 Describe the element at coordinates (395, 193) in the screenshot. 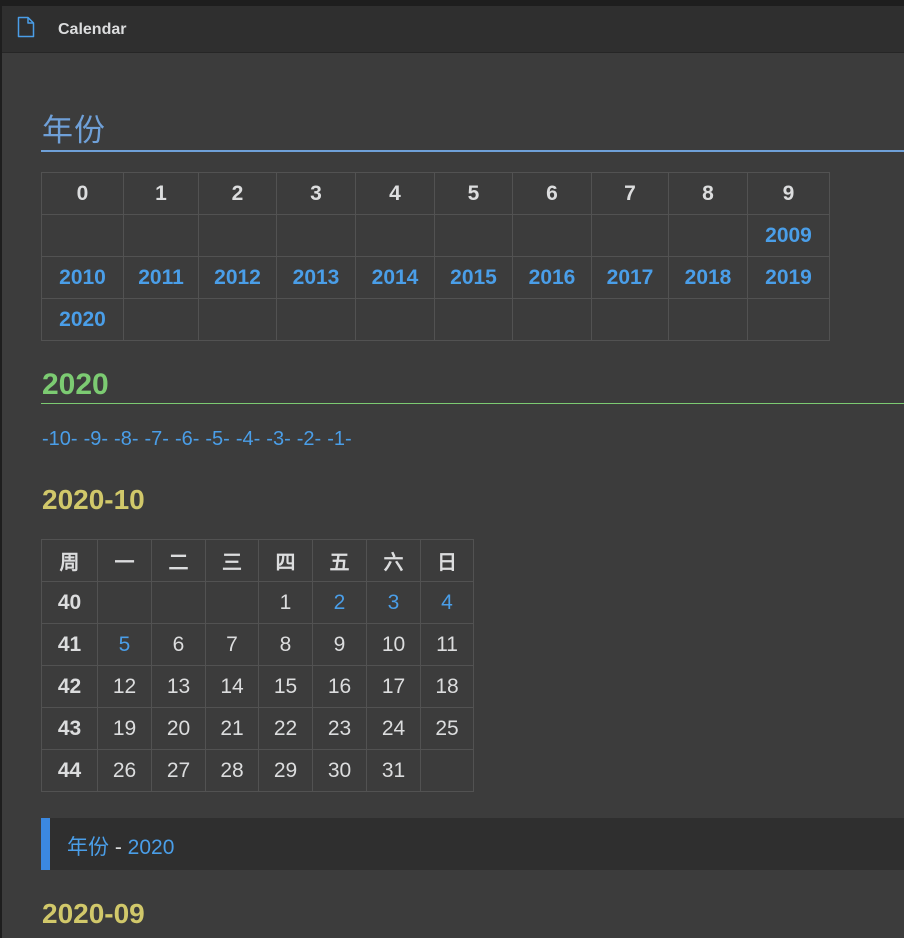

I see `years-header-cell: 4` at that location.